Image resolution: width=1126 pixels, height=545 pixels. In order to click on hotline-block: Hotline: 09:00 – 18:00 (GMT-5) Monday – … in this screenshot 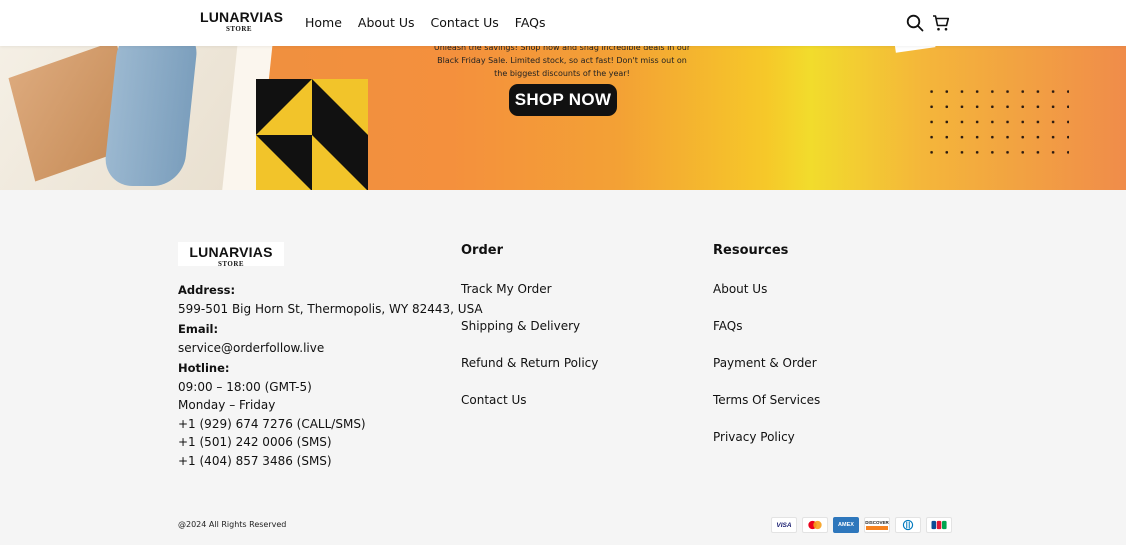, I will do `click(272, 414)`.